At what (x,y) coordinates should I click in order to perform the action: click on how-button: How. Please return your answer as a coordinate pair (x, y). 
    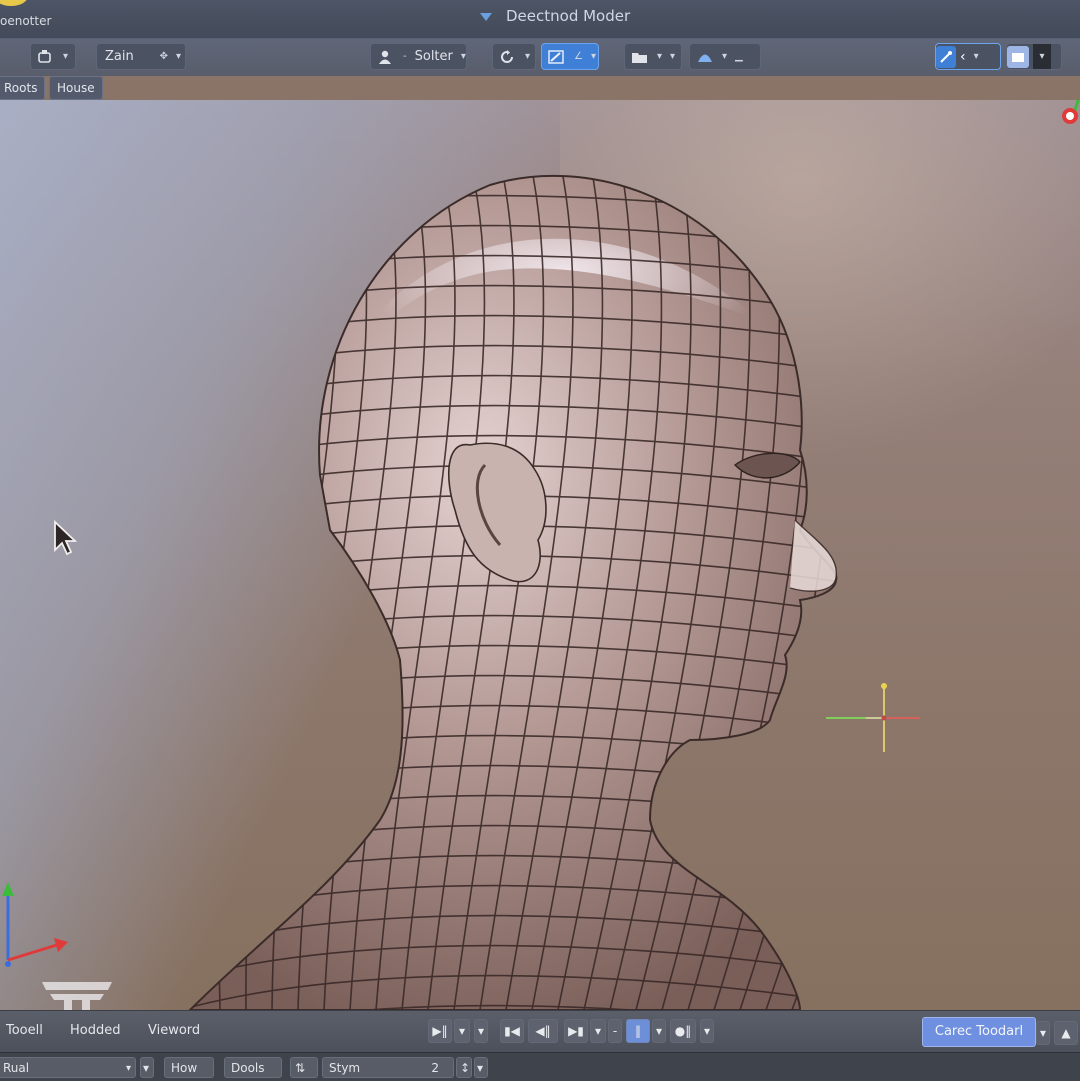
    Looking at the image, I should click on (189, 1067).